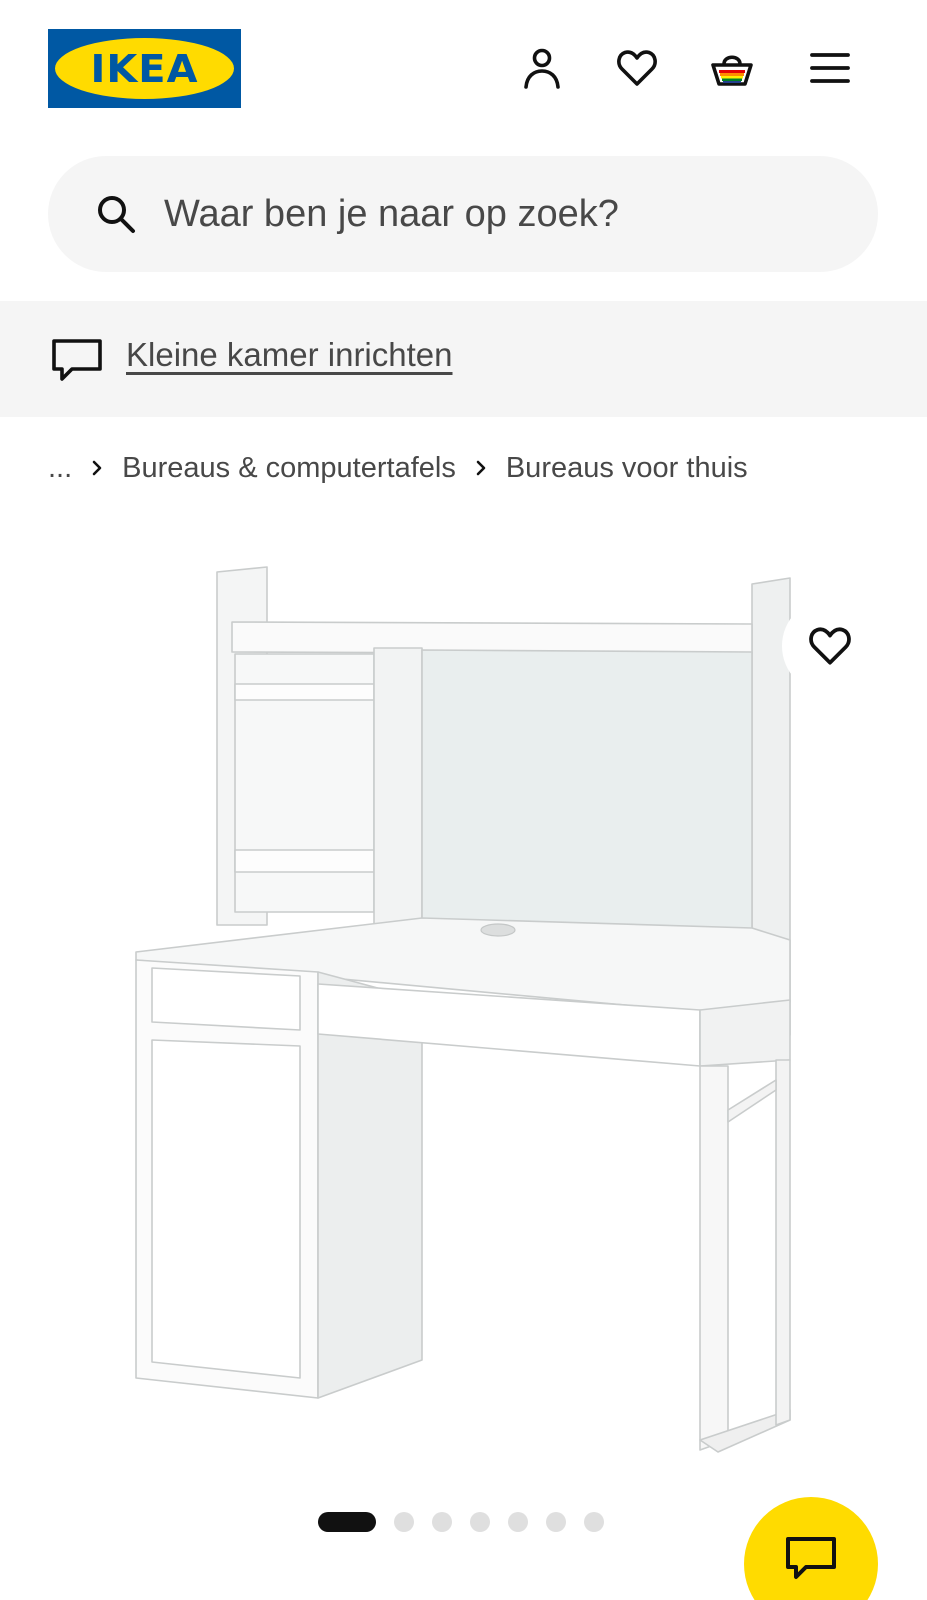 This screenshot has width=927, height=1600. I want to click on banner-link: Kleine kamer inrichten, so click(289, 355).